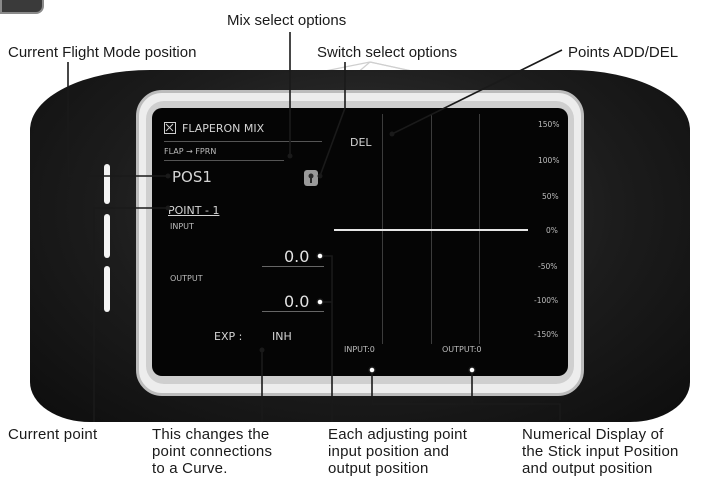 The height and width of the screenshot is (488, 722). Describe the element at coordinates (22, 7) in the screenshot. I see `corner-tab` at that location.